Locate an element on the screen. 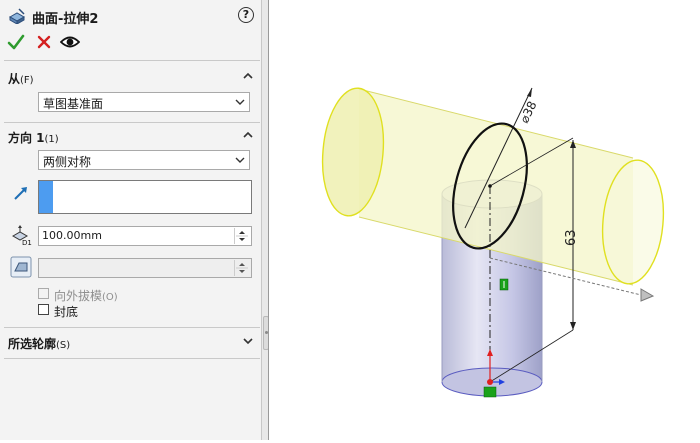  draft-outward-checkbox is located at coordinates (43, 293).